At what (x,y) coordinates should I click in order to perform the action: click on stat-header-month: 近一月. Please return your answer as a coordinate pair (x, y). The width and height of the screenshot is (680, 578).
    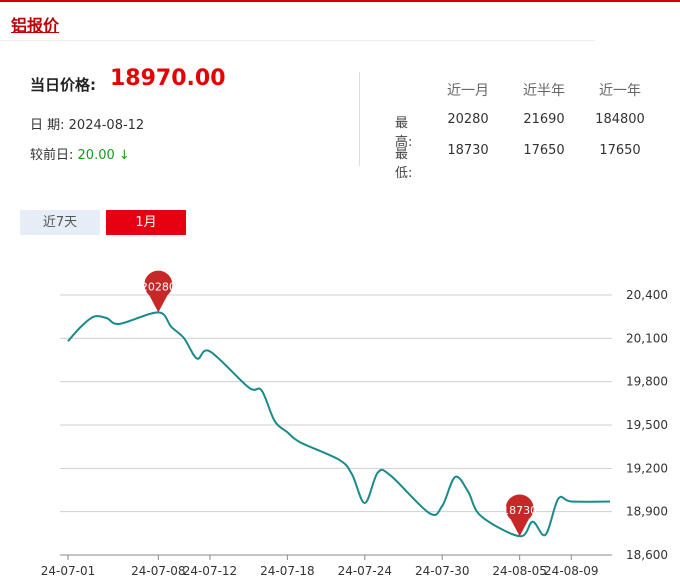
    Looking at the image, I should click on (468, 91).